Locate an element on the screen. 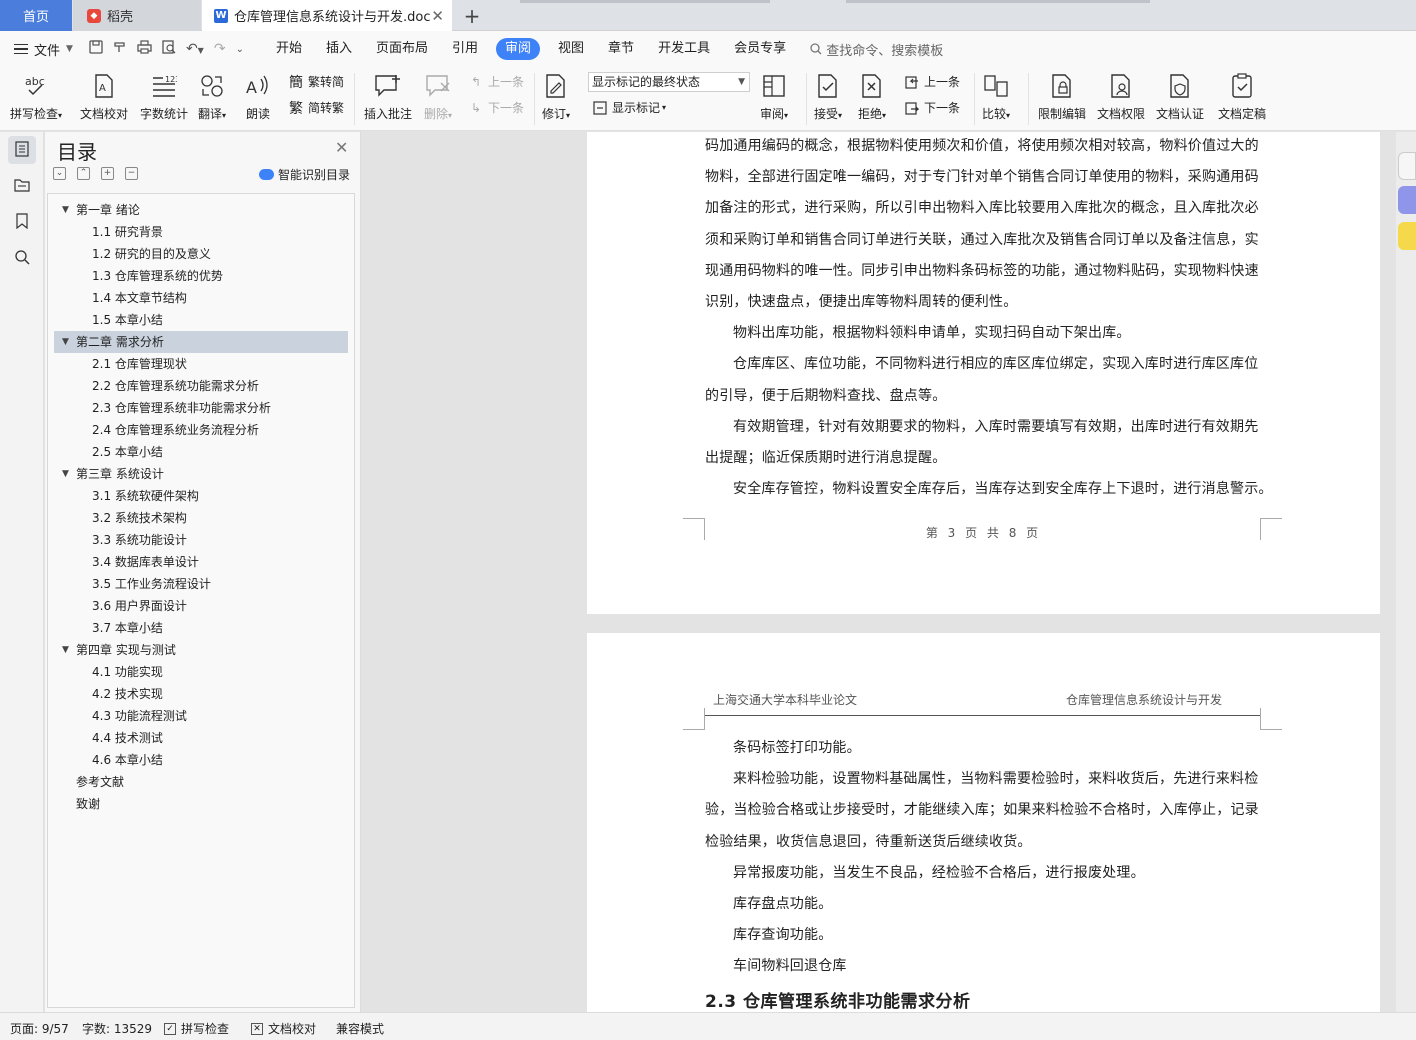 This screenshot has width=1416, height=1040. review-pane-button: 审阅▾ is located at coordinates (774, 96).